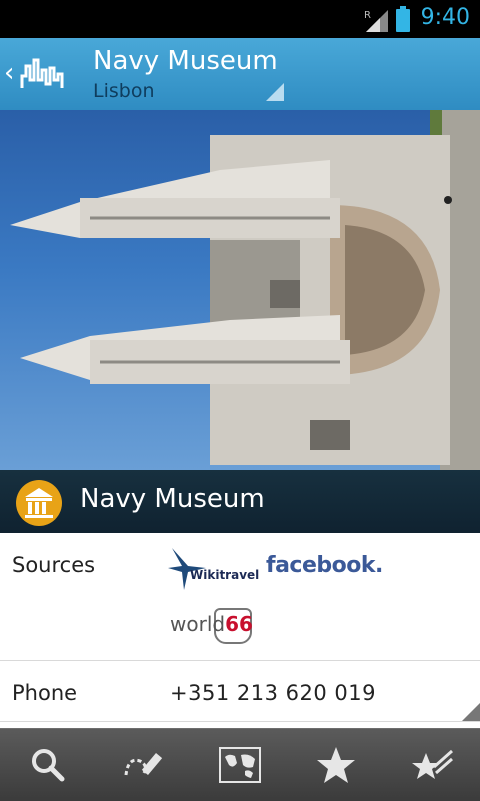 The width and height of the screenshot is (480, 801). What do you see at coordinates (225, 575) in the screenshot?
I see `wikitravel-label: Wikitravel` at bounding box center [225, 575].